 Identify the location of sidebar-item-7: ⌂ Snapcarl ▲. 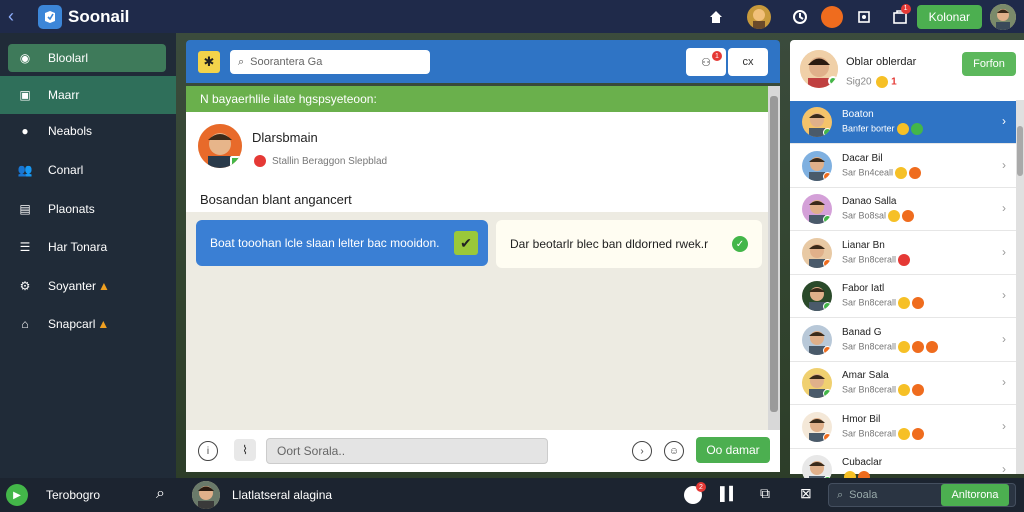
(87, 324).